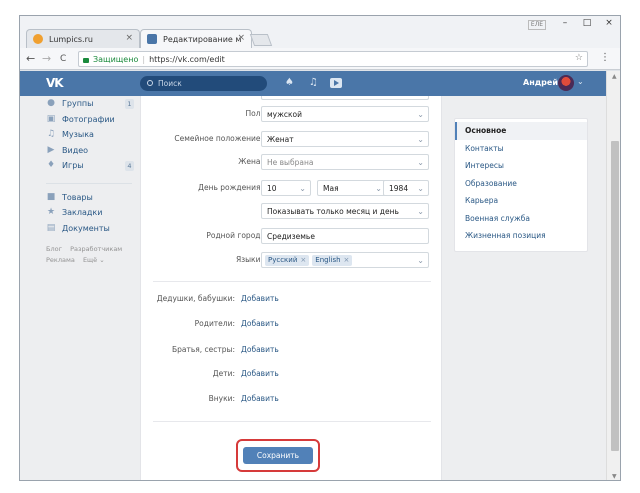 The width and height of the screenshot is (640, 493). Describe the element at coordinates (92, 166) in the screenshot. I see `sidebar-item-games: ♦ Игры 4` at that location.